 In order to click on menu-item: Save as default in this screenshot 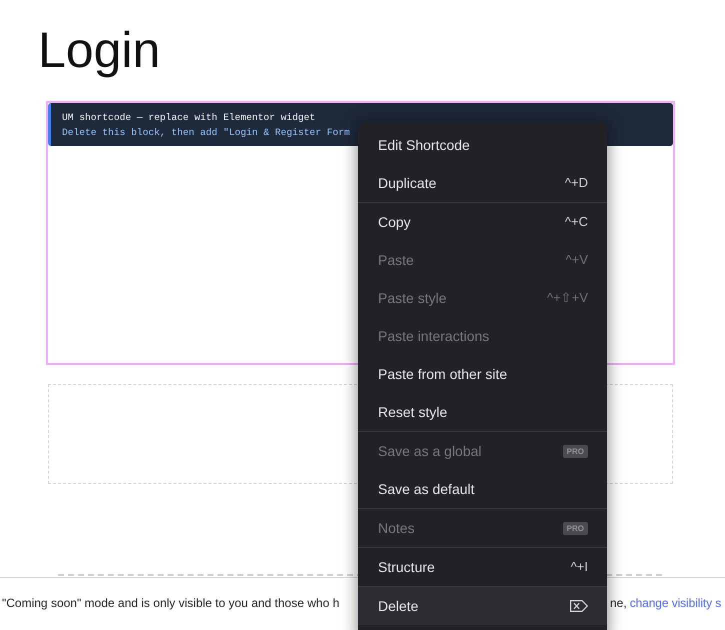, I will do `click(482, 489)`.